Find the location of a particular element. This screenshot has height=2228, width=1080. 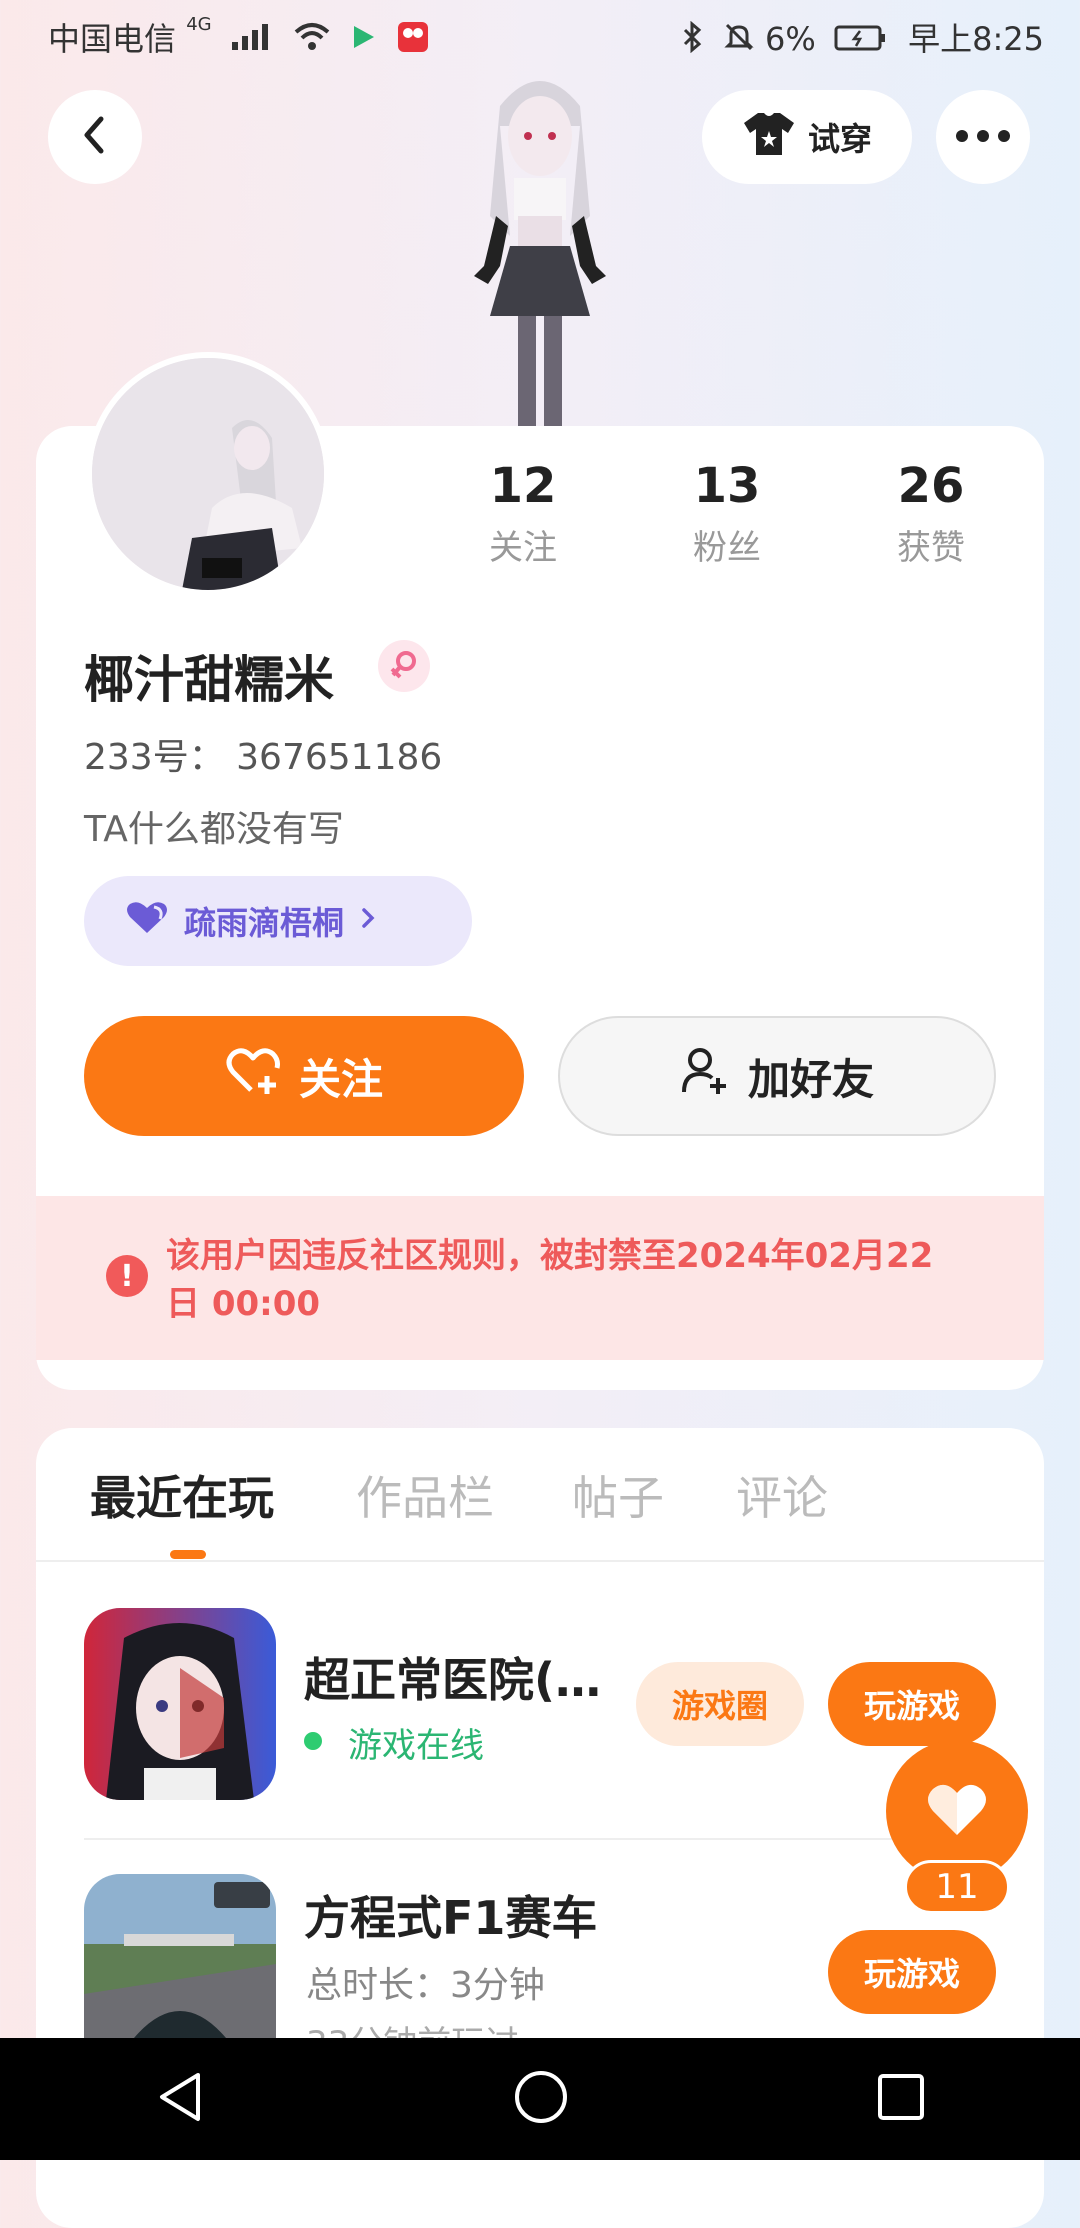

stat-likes-num: 26 is located at coordinates (931, 486).